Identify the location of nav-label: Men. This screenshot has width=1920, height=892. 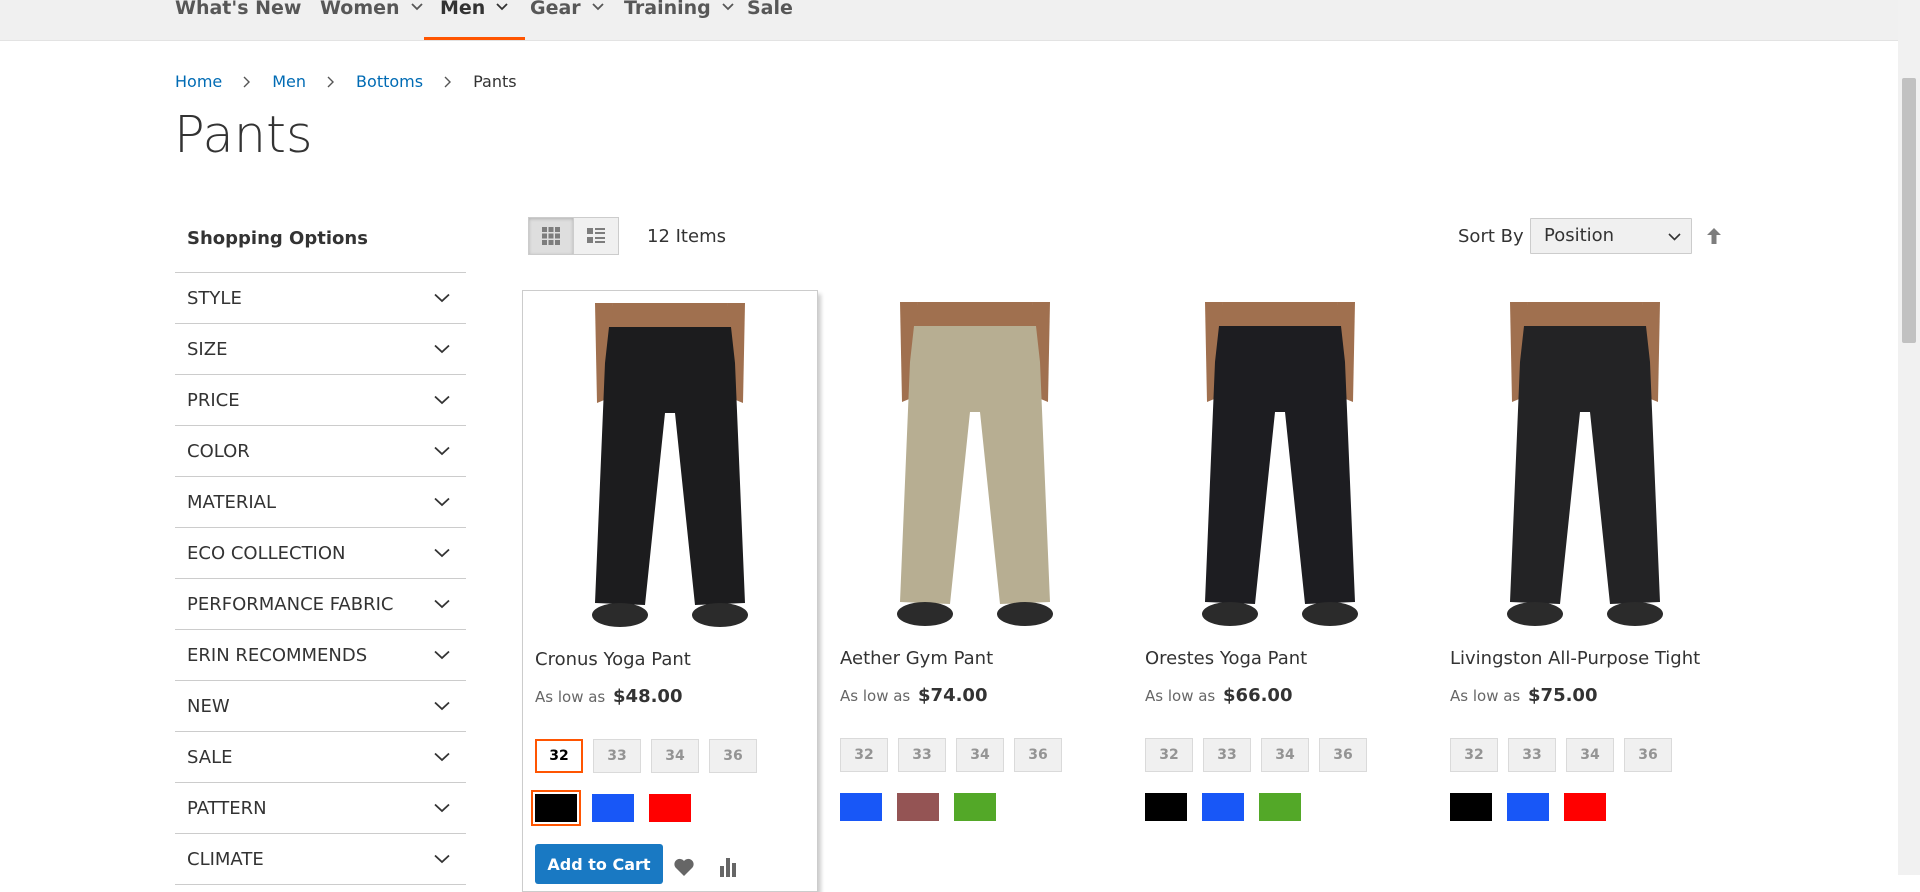
(463, 9).